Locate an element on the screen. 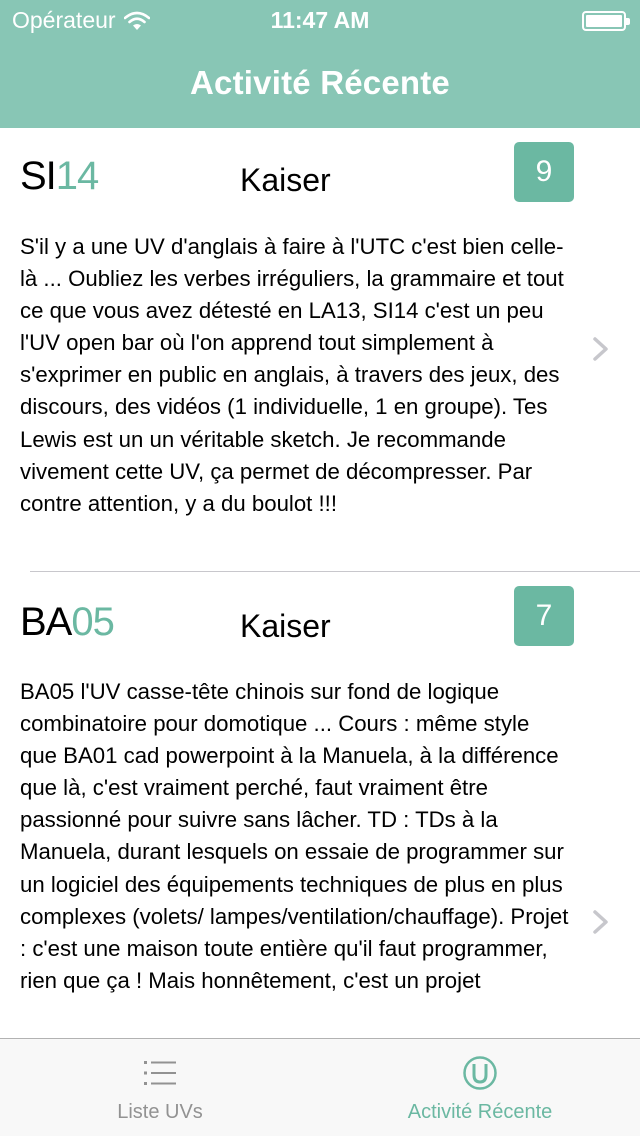 This screenshot has width=640, height=1136. uv-code-number: 05 is located at coordinates (92, 622).